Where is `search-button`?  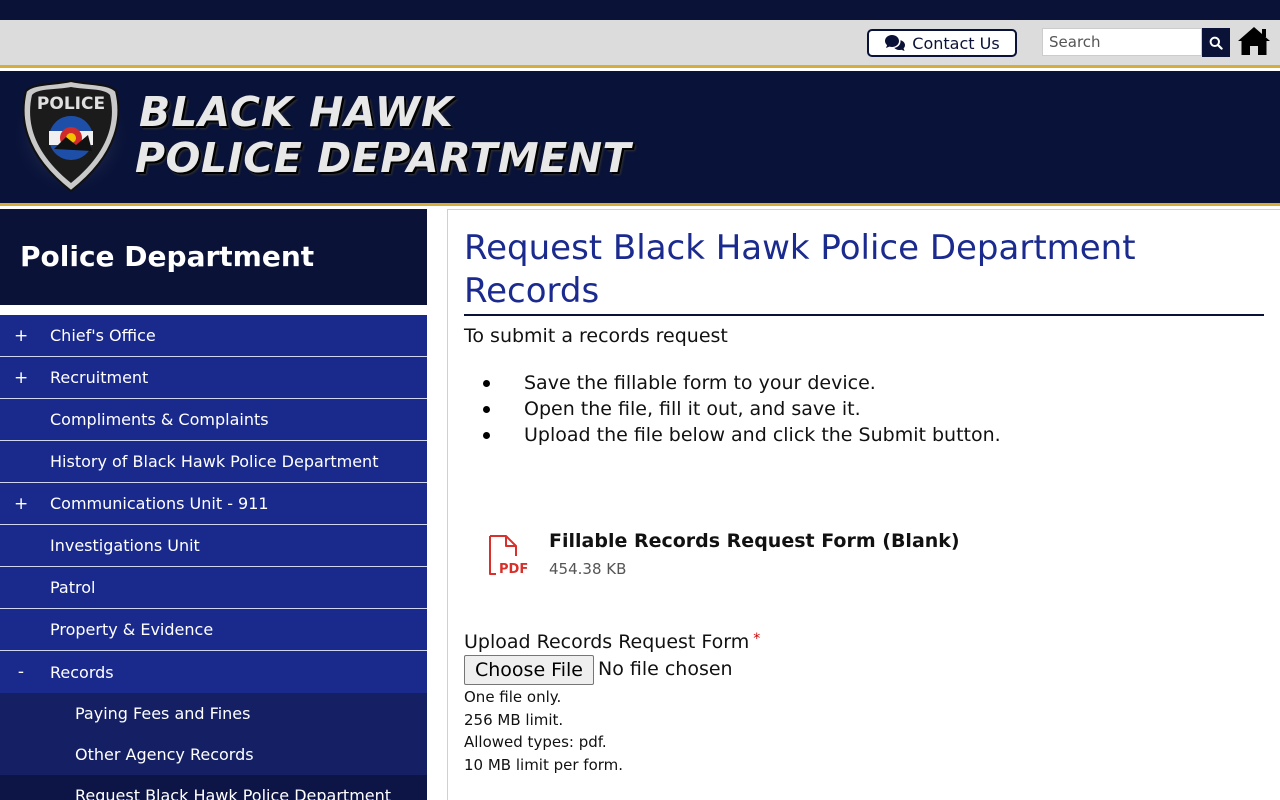 search-button is located at coordinates (1216, 42).